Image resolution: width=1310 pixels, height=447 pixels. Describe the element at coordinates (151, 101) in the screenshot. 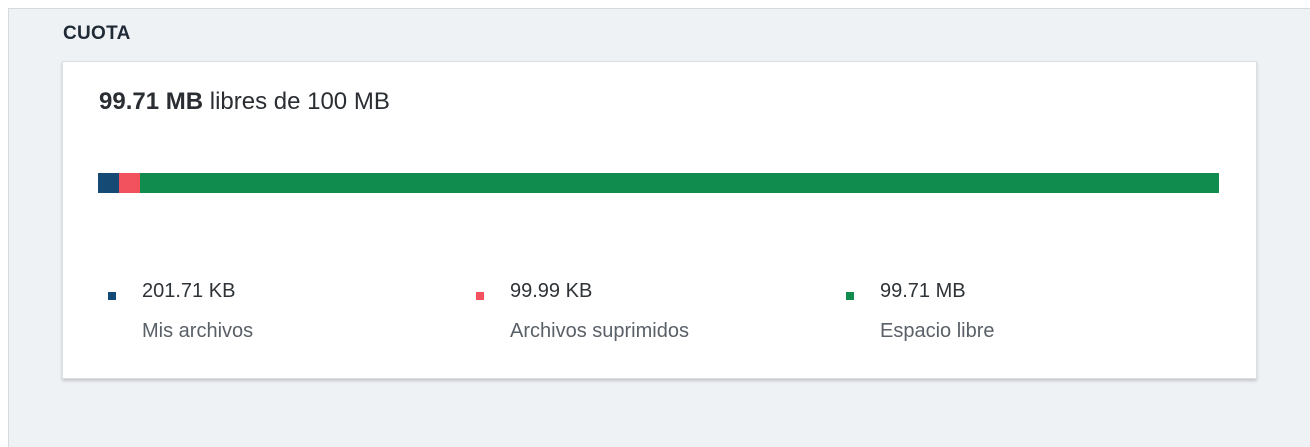

I see `free-amount: 99.71 MB` at that location.